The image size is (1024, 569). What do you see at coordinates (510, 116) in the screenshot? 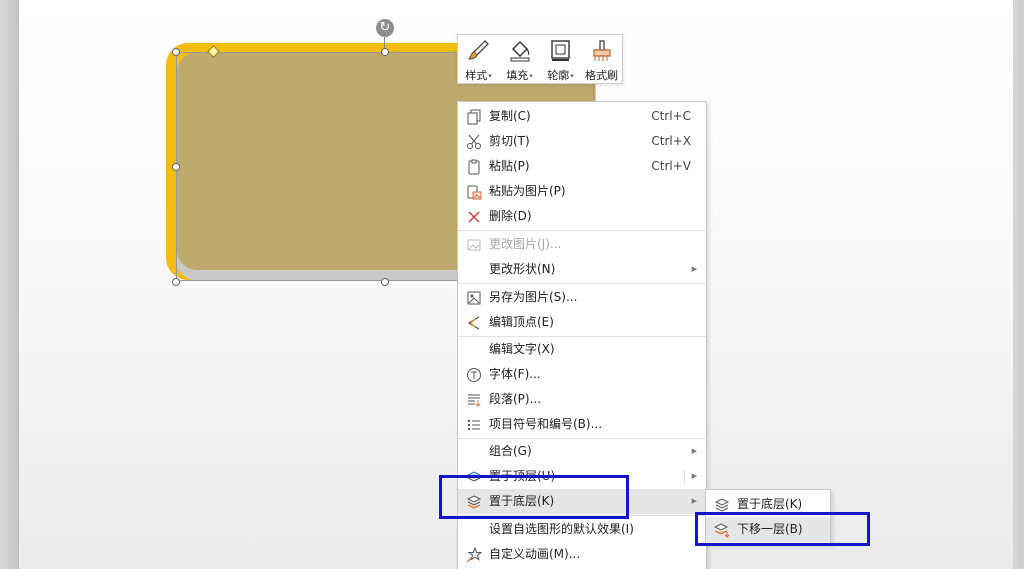
I see `menu-item-label: 复制(C)` at bounding box center [510, 116].